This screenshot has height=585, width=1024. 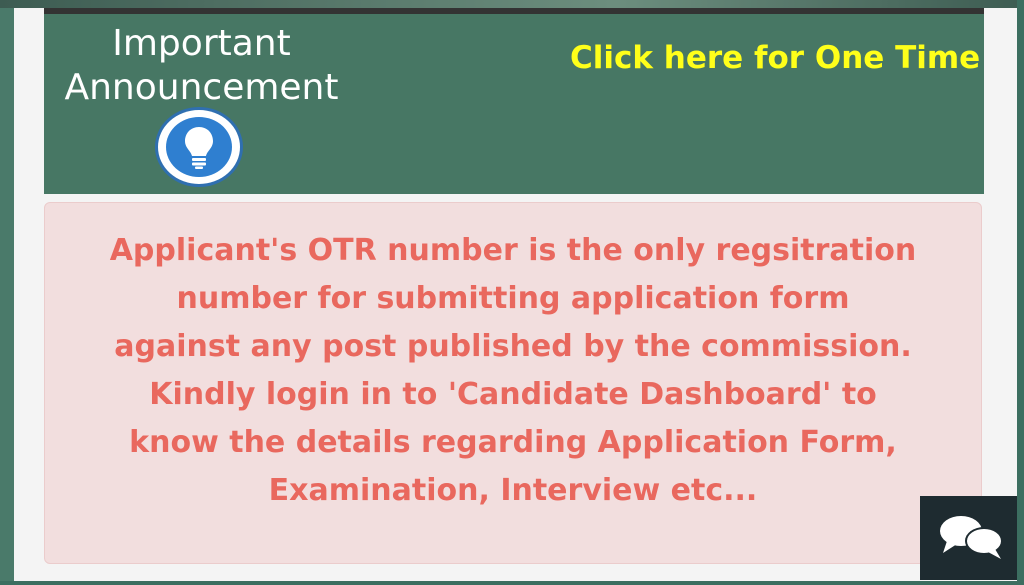 What do you see at coordinates (201, 66) in the screenshot?
I see `announcement-title: Important Announcement` at bounding box center [201, 66].